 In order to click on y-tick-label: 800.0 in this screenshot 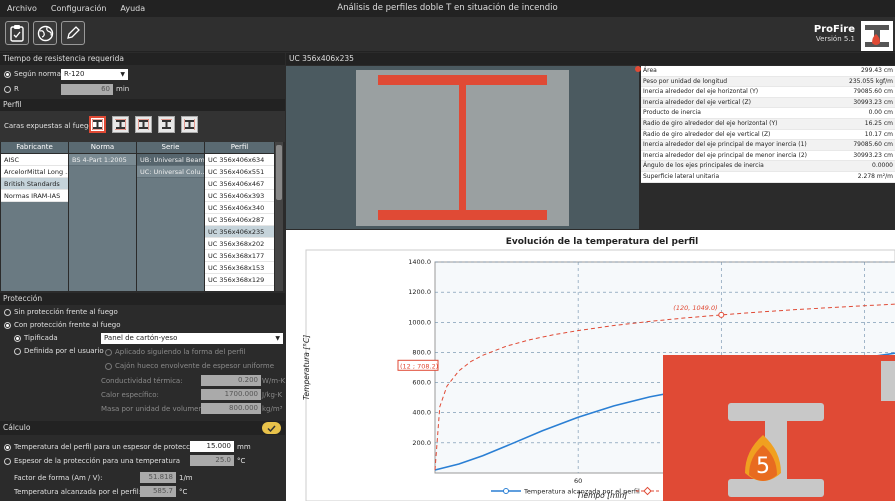, I will do `click(421, 352)`.